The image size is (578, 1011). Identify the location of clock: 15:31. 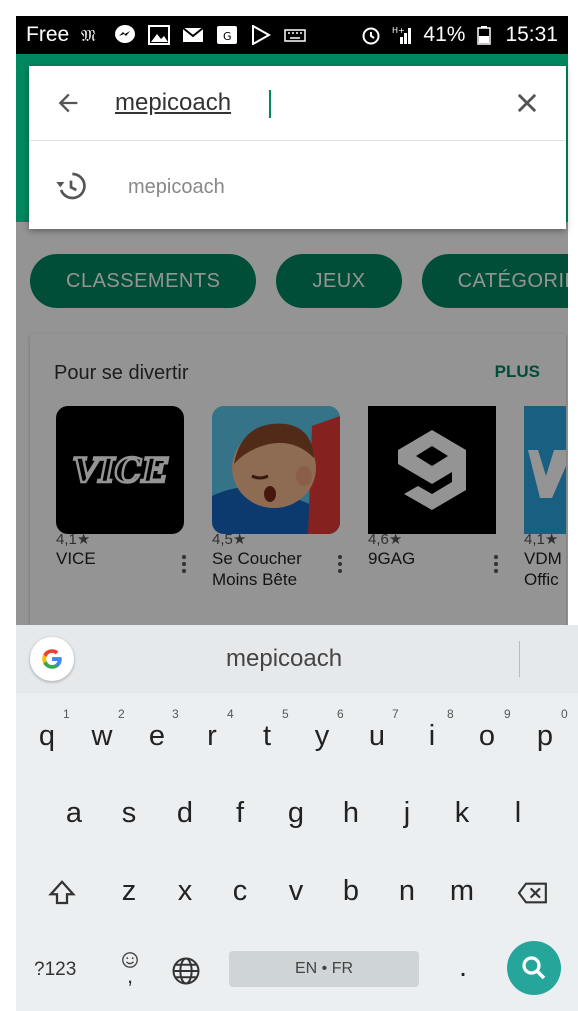
(531, 34).